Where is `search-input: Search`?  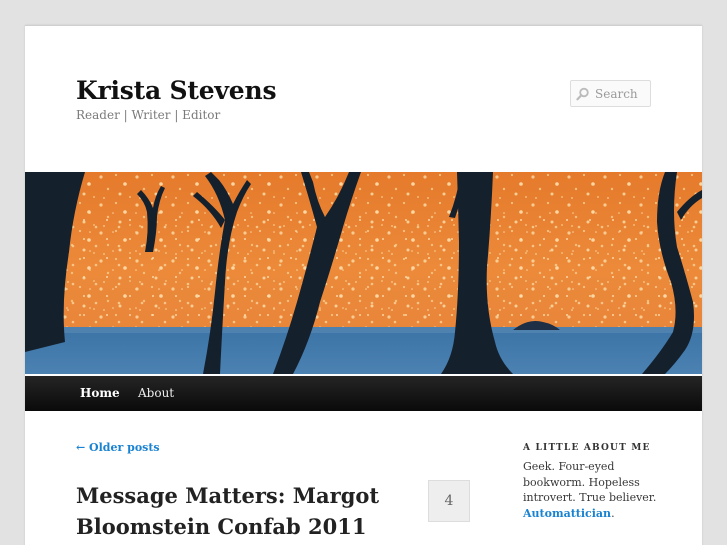
search-input: Search is located at coordinates (610, 93).